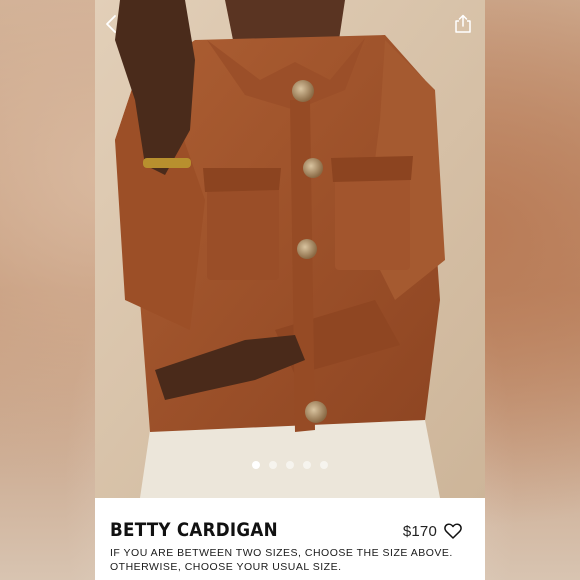 Image resolution: width=580 pixels, height=580 pixels. What do you see at coordinates (194, 530) in the screenshot?
I see `product-title: BETTY CARDIGAN` at bounding box center [194, 530].